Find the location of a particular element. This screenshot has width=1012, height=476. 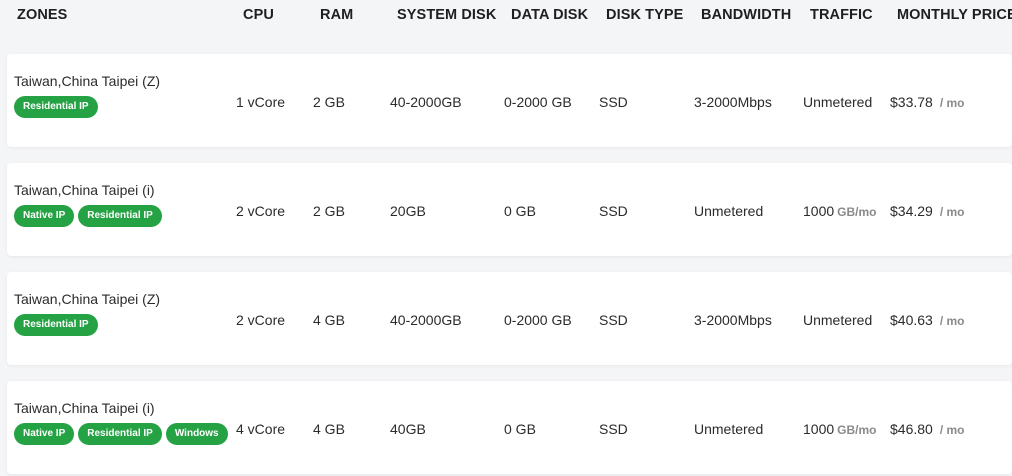

header-cpu: CPU is located at coordinates (258, 15).